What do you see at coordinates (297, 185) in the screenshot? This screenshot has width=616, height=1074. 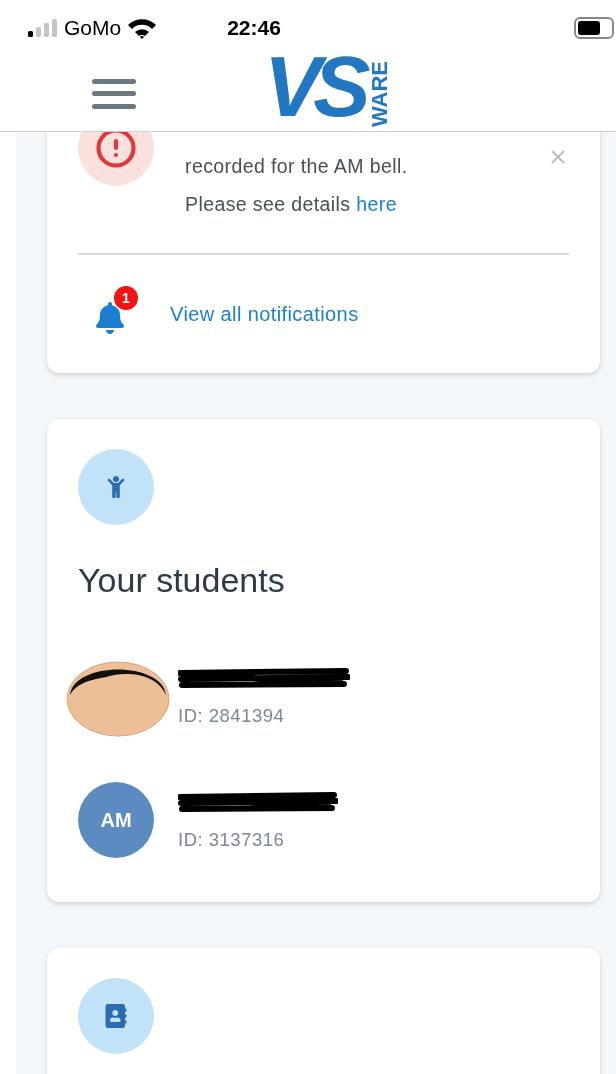 I see `notification-message: recorded for the AM bell. Please see details here` at bounding box center [297, 185].